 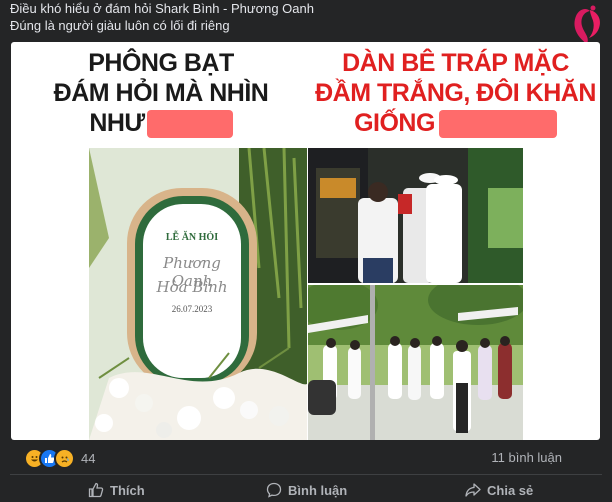 I want to click on left-heading-line-2: ĐÁM HỎI MÀ NHÌN, so click(x=161, y=93).